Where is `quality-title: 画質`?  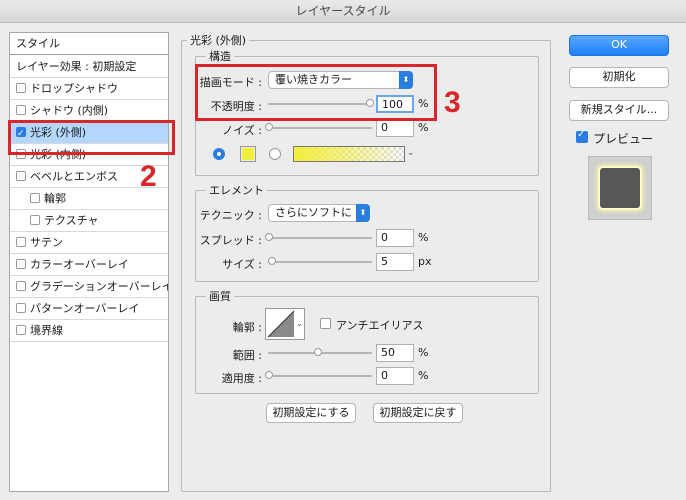
quality-title: 画質 is located at coordinates (220, 296).